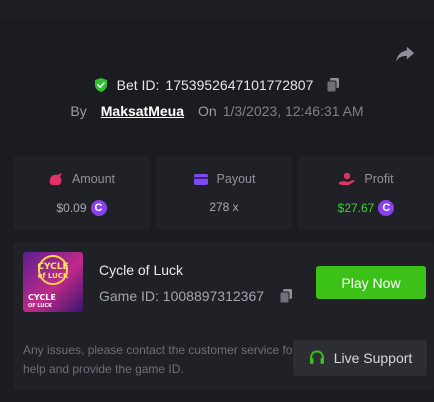  Describe the element at coordinates (316, 357) in the screenshot. I see `headset-icon` at that location.